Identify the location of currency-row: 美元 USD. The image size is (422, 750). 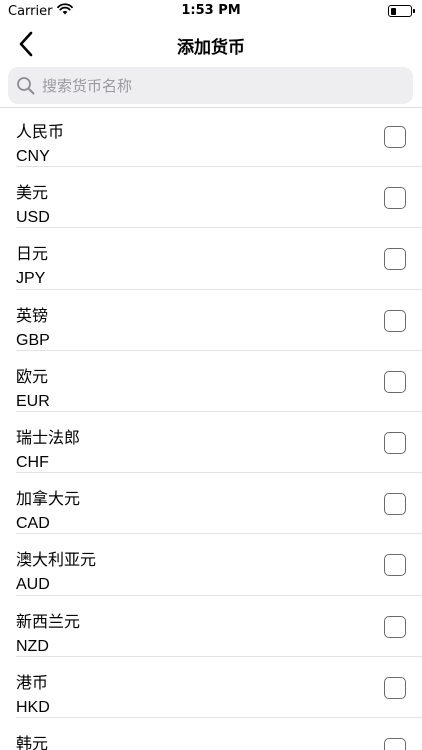
(211, 198).